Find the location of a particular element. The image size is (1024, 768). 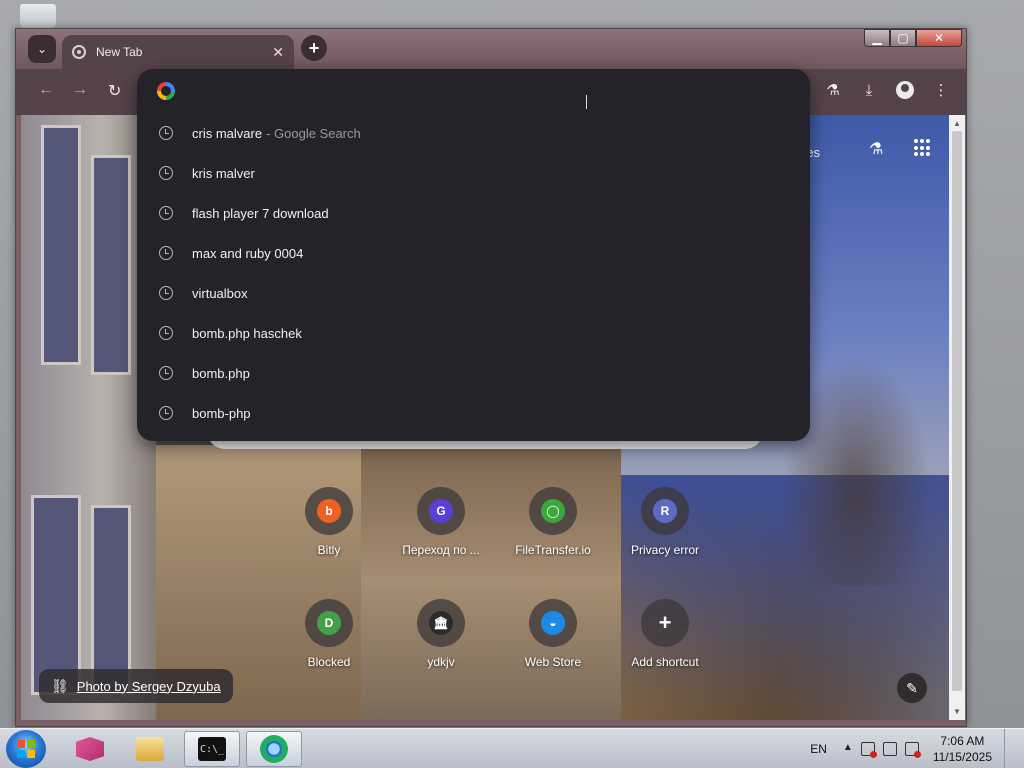

minimize-button: ▁ is located at coordinates (877, 38).